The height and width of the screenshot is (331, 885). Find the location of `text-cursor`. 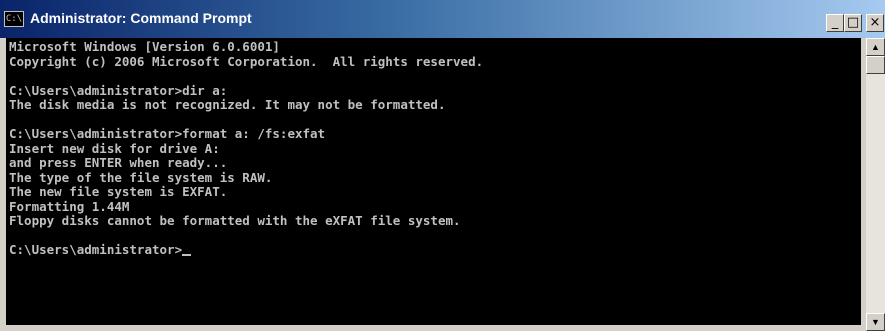

text-cursor is located at coordinates (187, 254).